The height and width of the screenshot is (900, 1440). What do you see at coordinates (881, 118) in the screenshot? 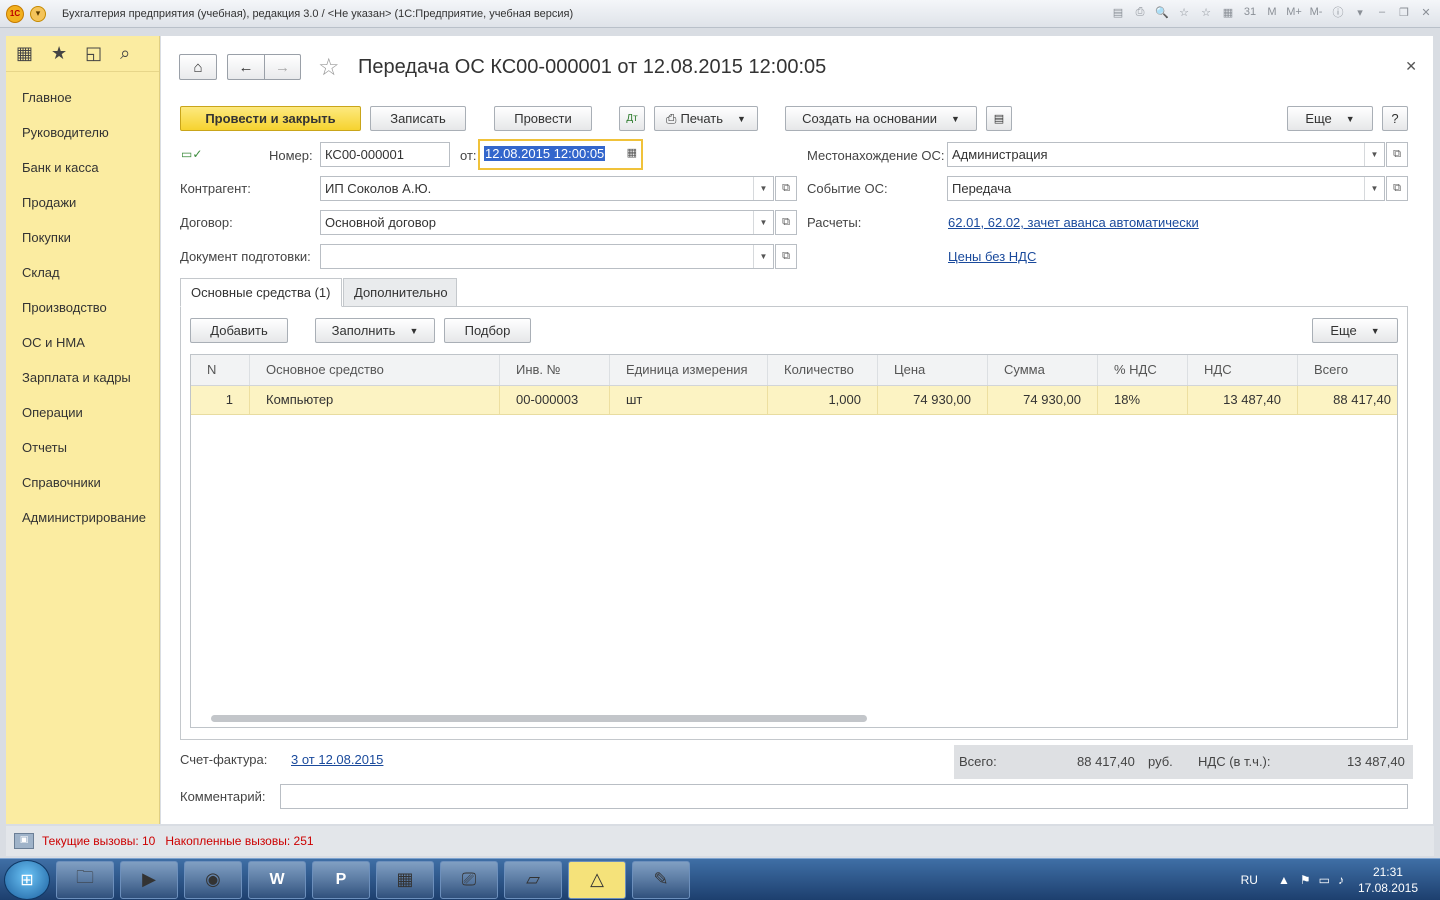
I see `create-based-on-button: Создать на основании ▼` at bounding box center [881, 118].